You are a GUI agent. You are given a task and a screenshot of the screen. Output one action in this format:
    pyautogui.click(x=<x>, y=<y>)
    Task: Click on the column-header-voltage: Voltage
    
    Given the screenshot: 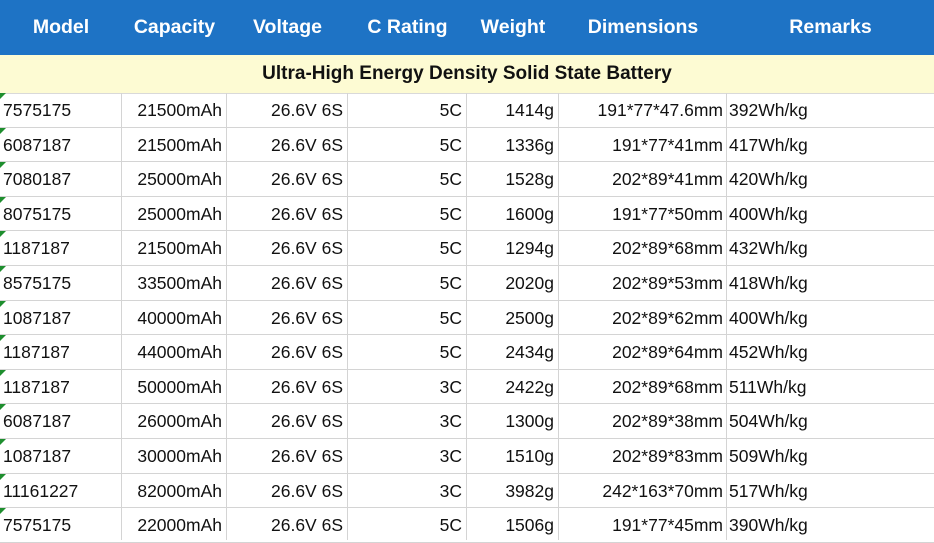 What is the action you would take?
    pyautogui.click(x=287, y=27)
    